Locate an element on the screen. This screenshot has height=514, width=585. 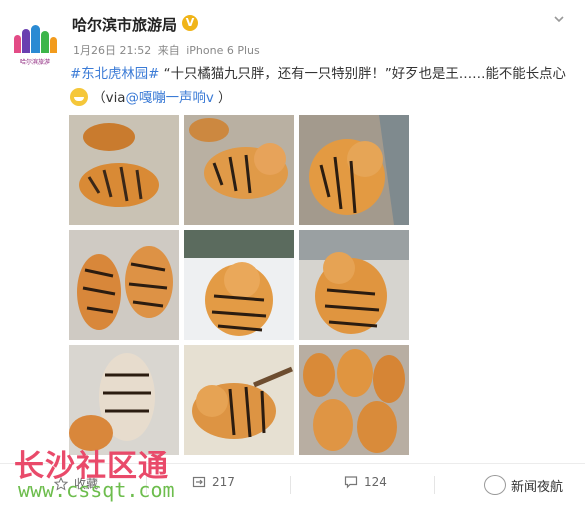
via-prefix: 来自 is located at coordinates (168, 50).